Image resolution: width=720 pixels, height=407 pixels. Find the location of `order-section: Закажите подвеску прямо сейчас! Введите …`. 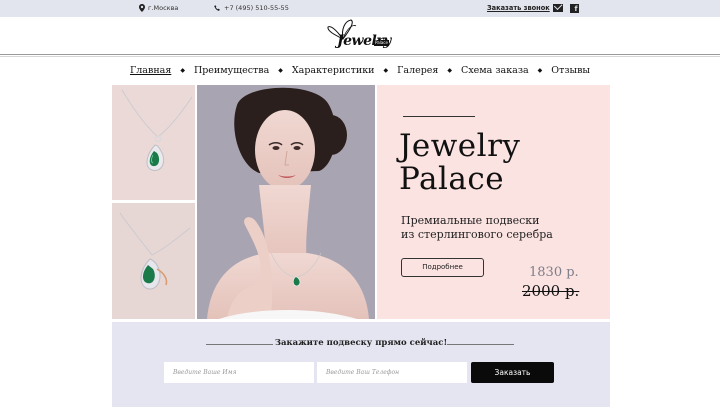

order-section: Закажите подвеску прямо сейчас! Введите … is located at coordinates (361, 364).